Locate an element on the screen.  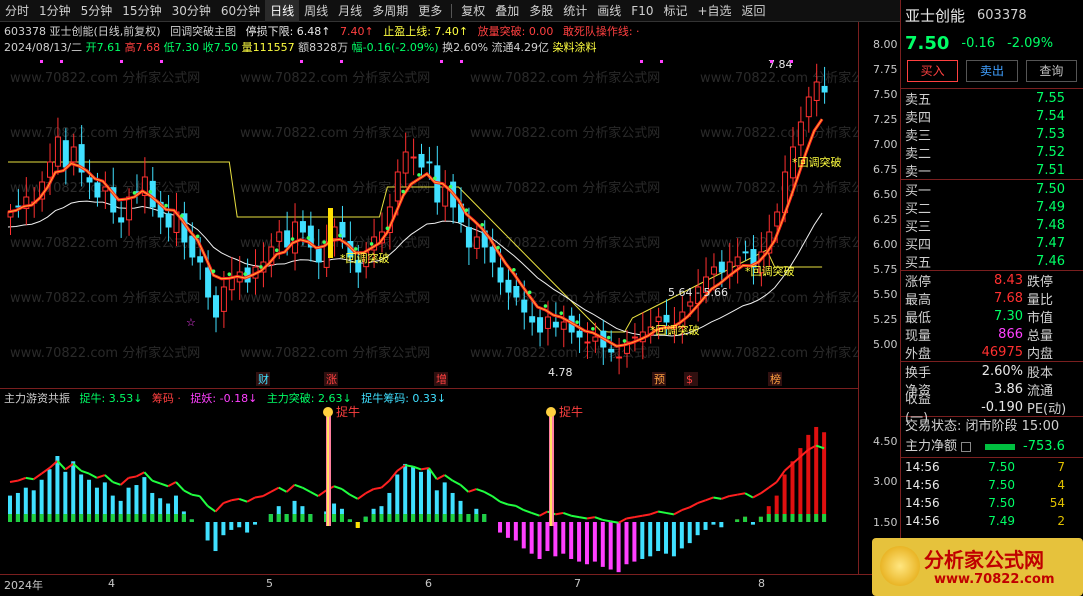
tool-button-8: 返回 is located at coordinates (754, 11).